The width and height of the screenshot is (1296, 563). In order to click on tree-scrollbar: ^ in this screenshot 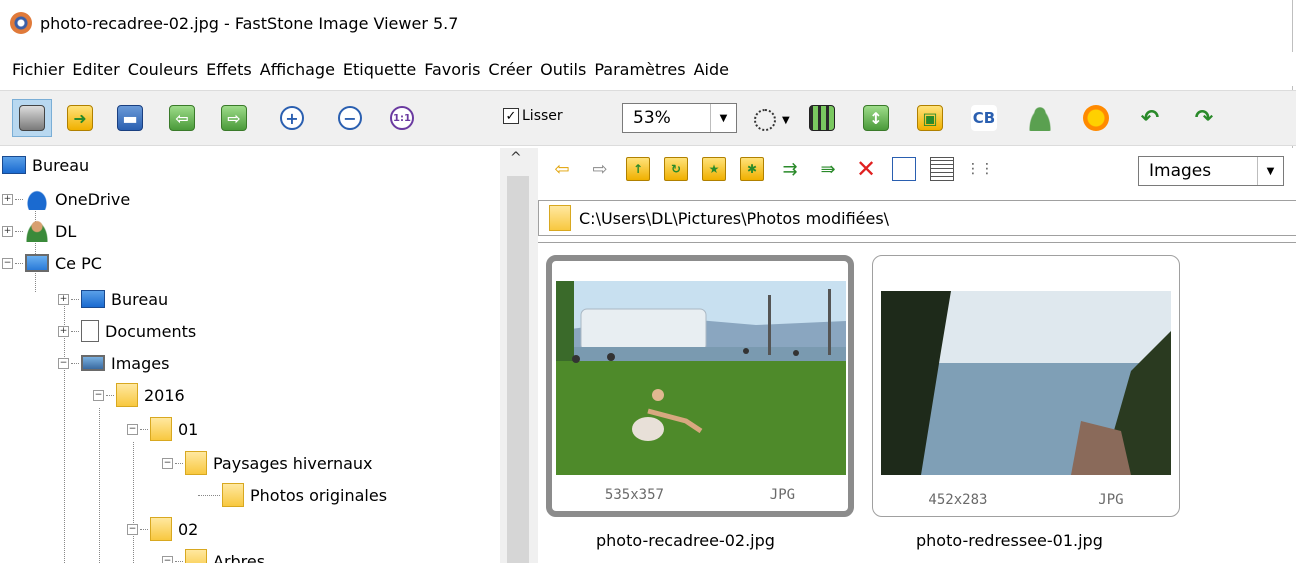, I will do `click(519, 355)`.